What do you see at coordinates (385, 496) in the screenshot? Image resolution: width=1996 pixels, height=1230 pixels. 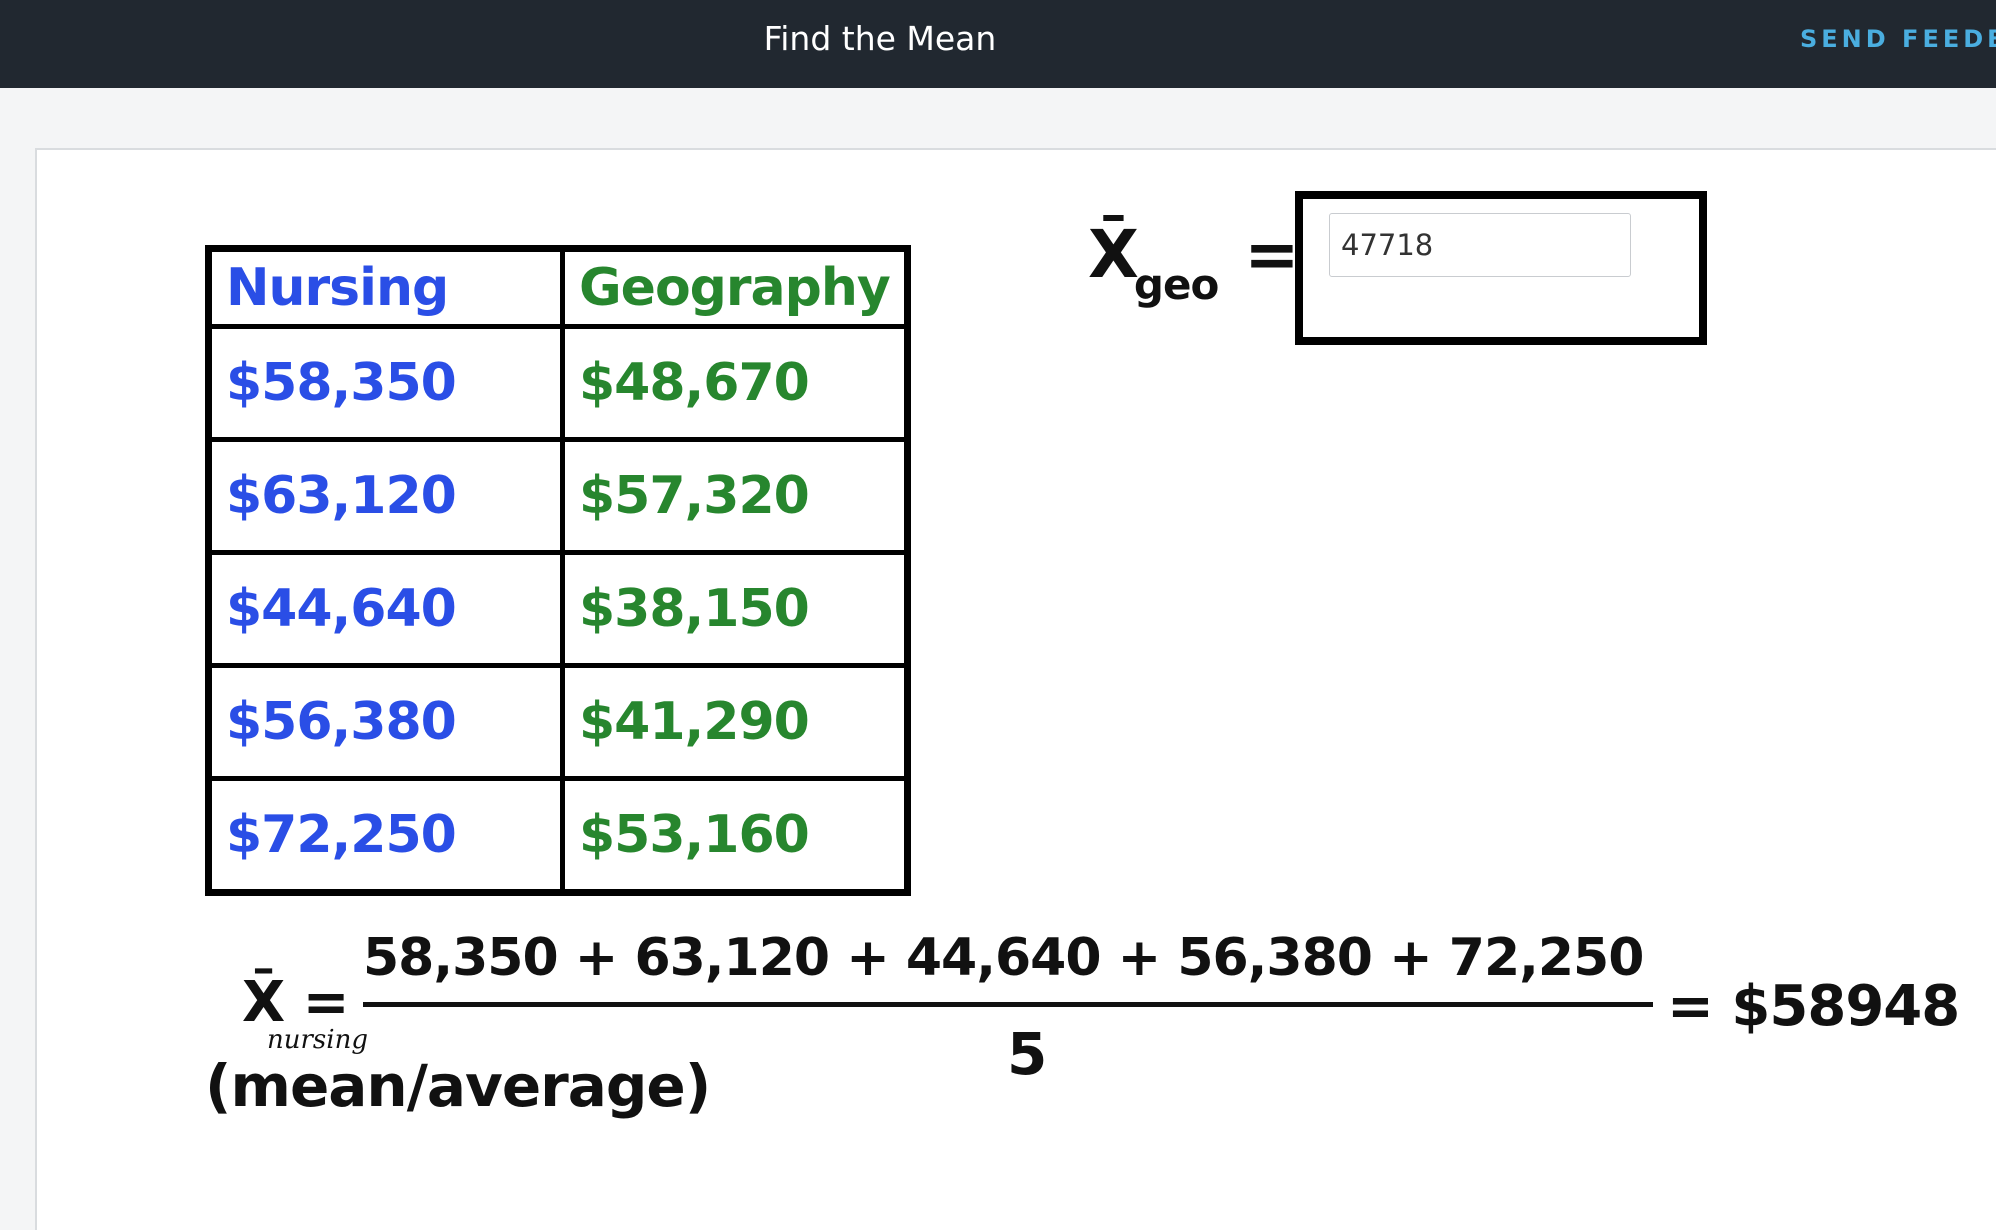 I see `nursing-cell: $63,120` at bounding box center [385, 496].